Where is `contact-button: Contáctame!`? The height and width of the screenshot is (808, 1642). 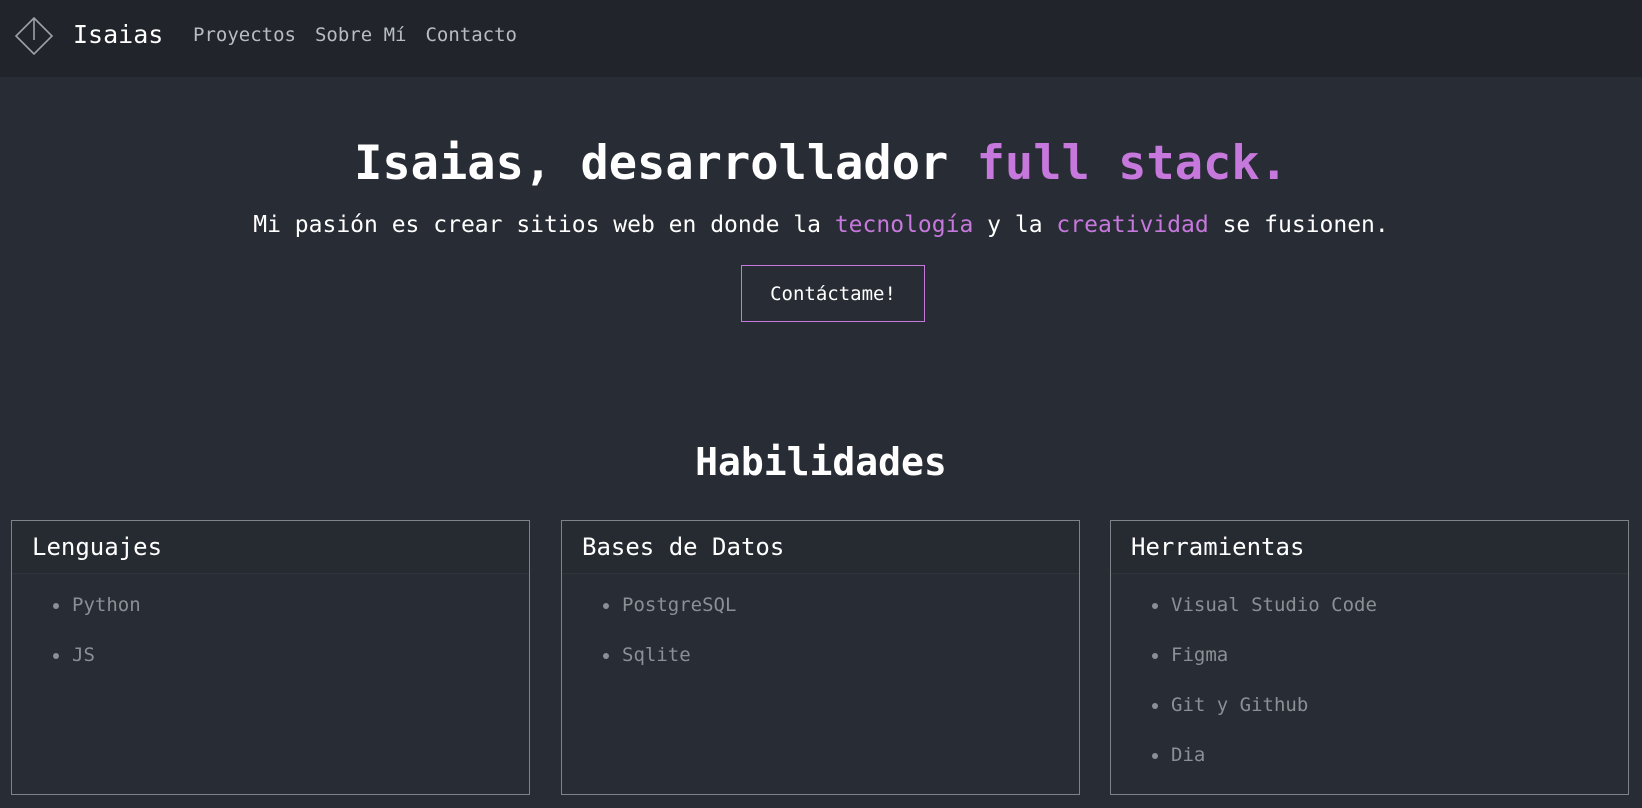
contact-button: Contáctame! is located at coordinates (833, 293).